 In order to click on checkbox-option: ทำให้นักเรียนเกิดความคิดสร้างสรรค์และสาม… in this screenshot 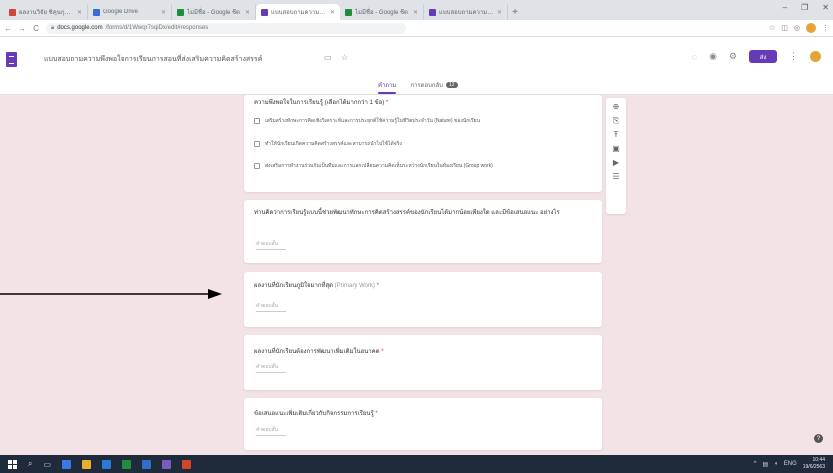, I will do `click(328, 144)`.